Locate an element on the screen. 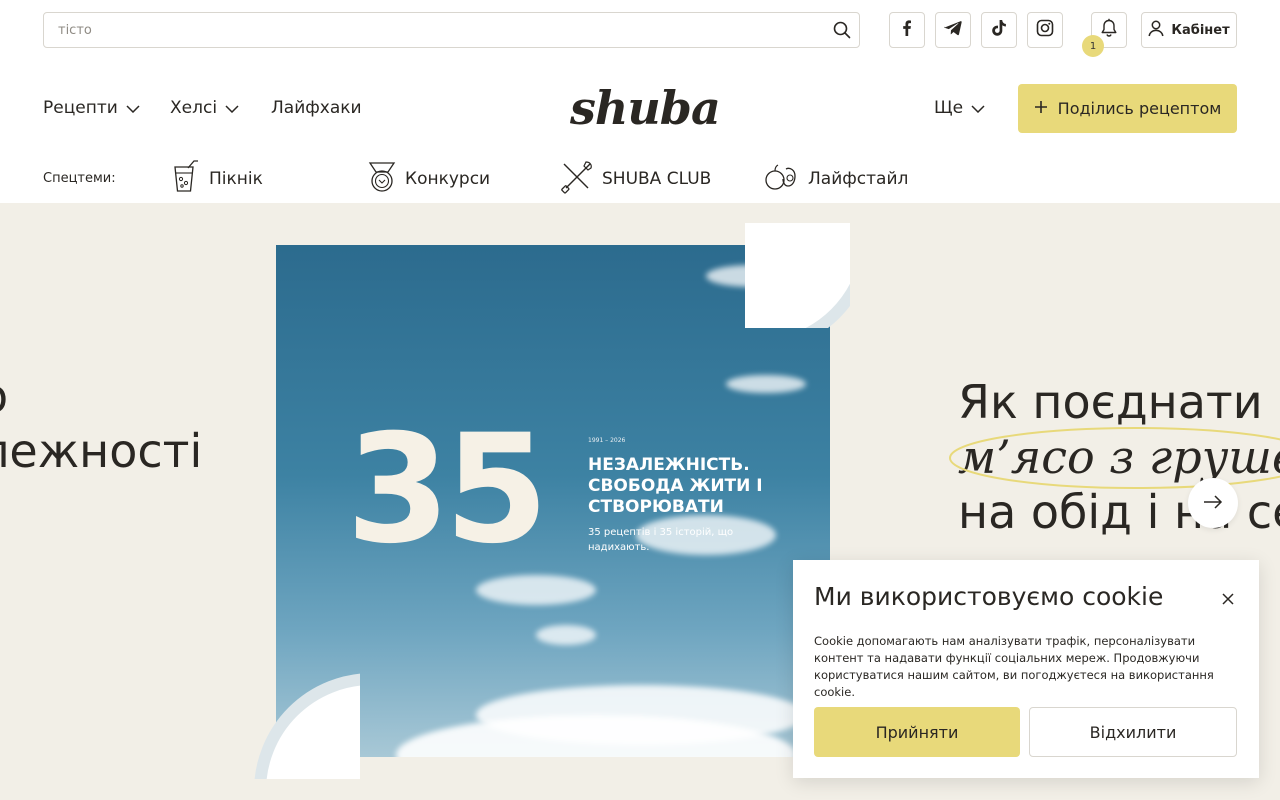 This screenshot has width=1280, height=800. telegram-button is located at coordinates (953, 30).